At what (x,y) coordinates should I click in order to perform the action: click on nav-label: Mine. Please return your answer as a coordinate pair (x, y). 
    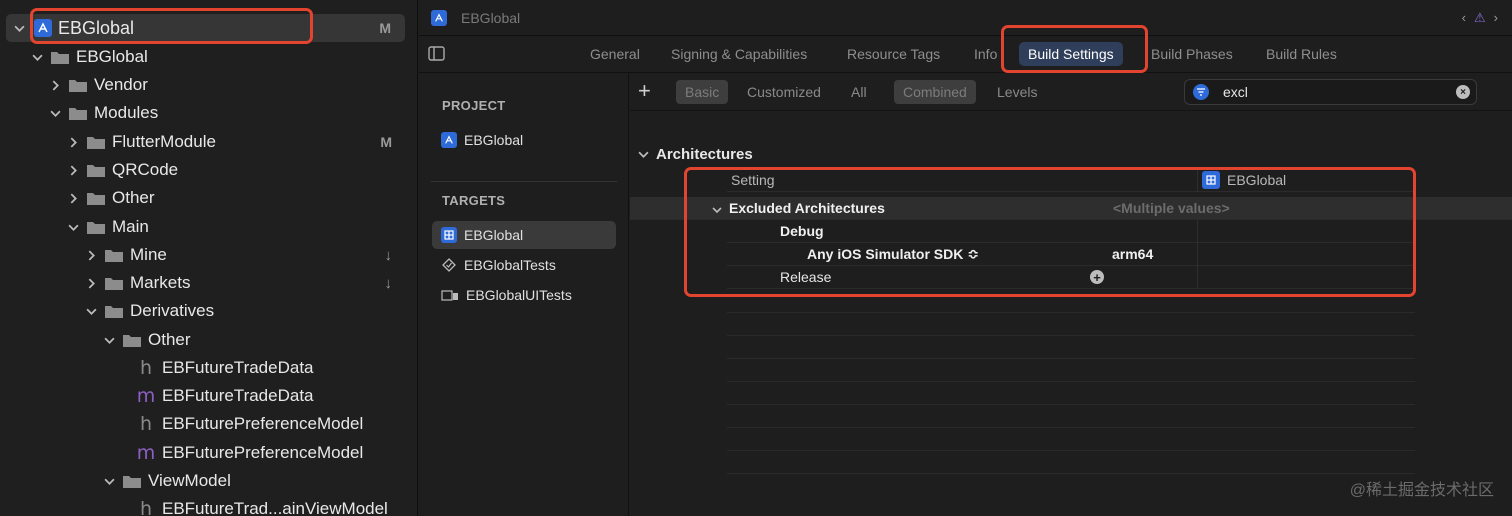
    Looking at the image, I should click on (148, 254).